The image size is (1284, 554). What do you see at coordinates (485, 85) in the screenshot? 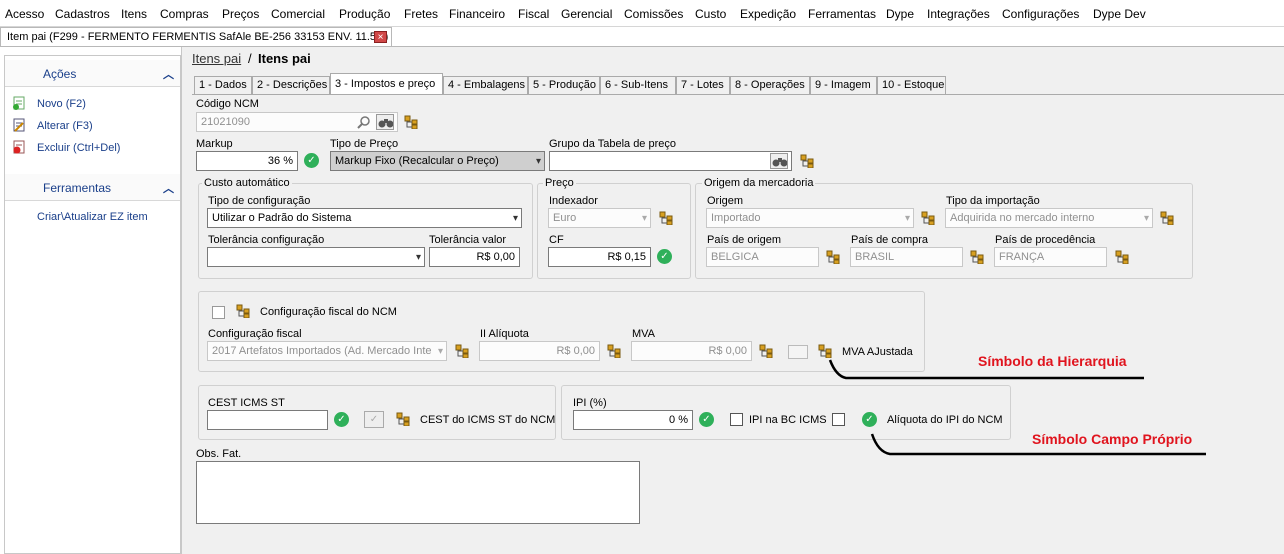
I see `tab-embalagens: 4 - Embalagens` at bounding box center [485, 85].